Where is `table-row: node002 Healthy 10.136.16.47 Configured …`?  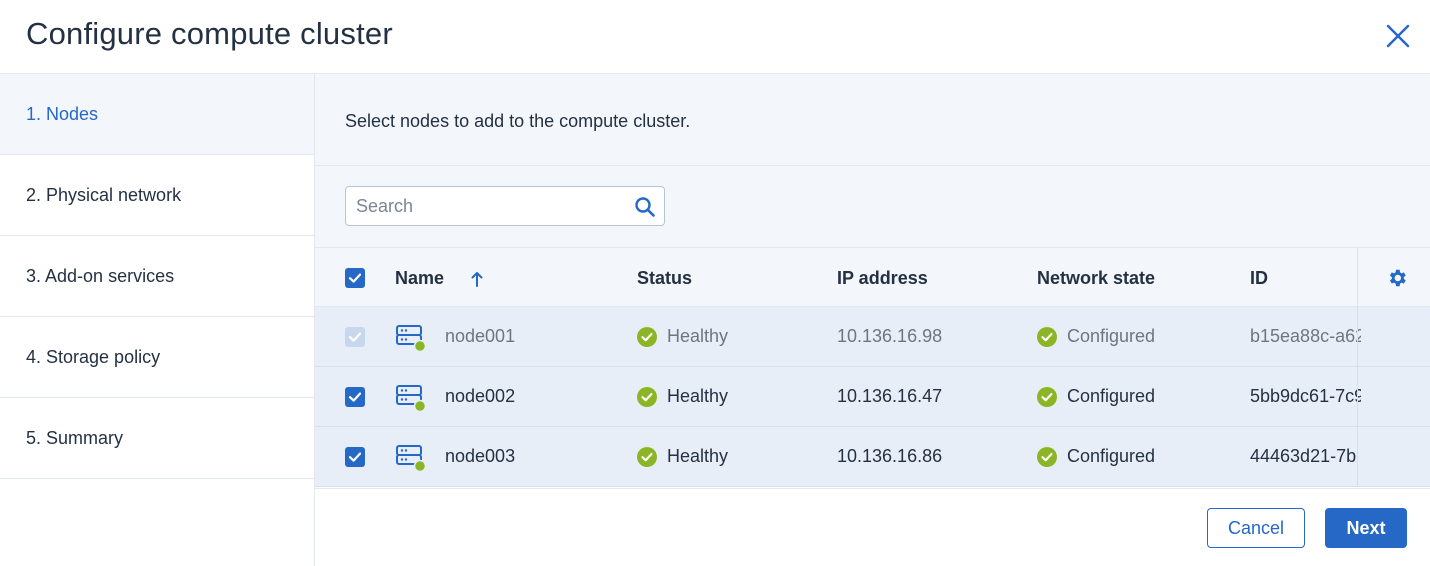
table-row: node002 Healthy 10.136.16.47 Configured … is located at coordinates (872, 397).